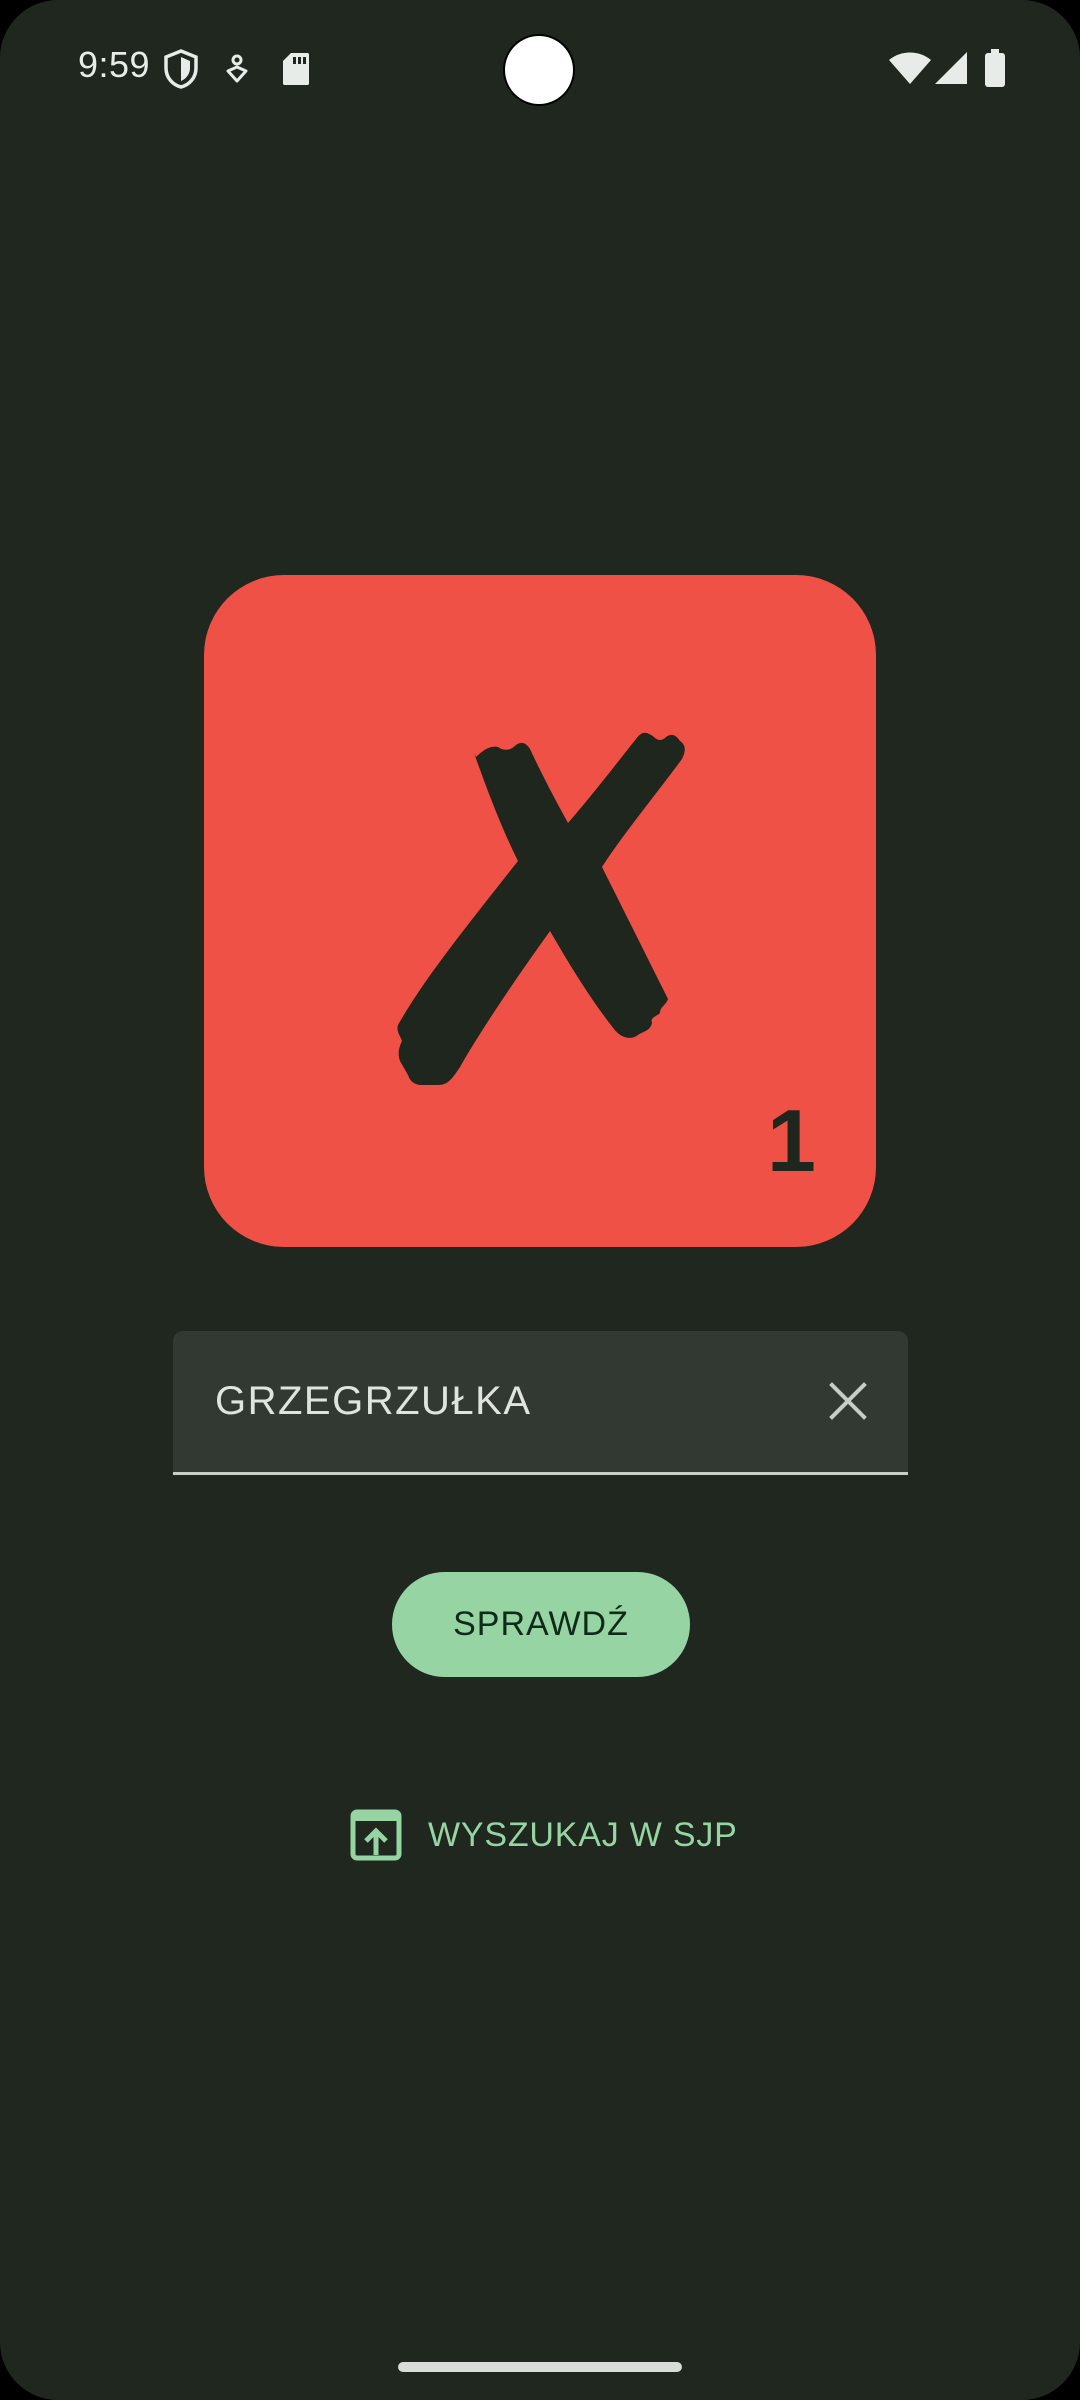  I want to click on open-in-browser-icon, so click(376, 1835).